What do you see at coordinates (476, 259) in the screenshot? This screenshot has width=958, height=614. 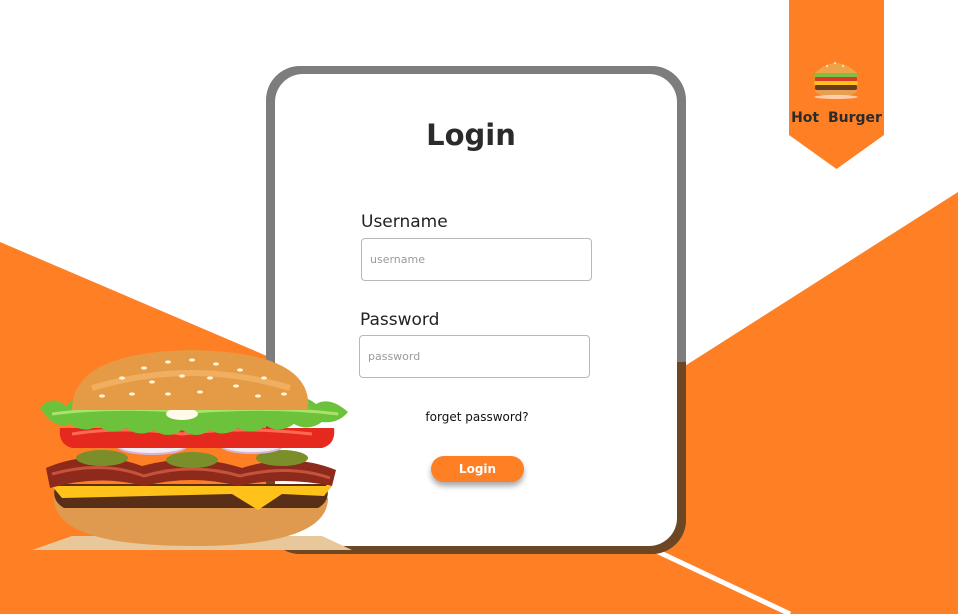 I see `username-input` at bounding box center [476, 259].